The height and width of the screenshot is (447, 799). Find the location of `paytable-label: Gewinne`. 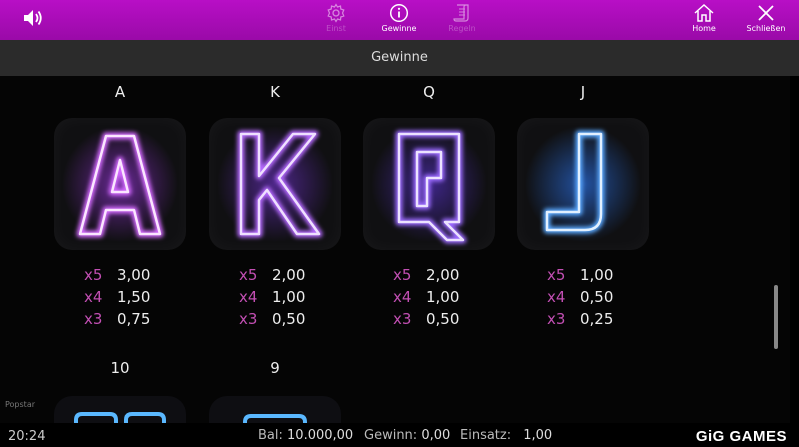

paytable-label: Gewinne is located at coordinates (399, 28).